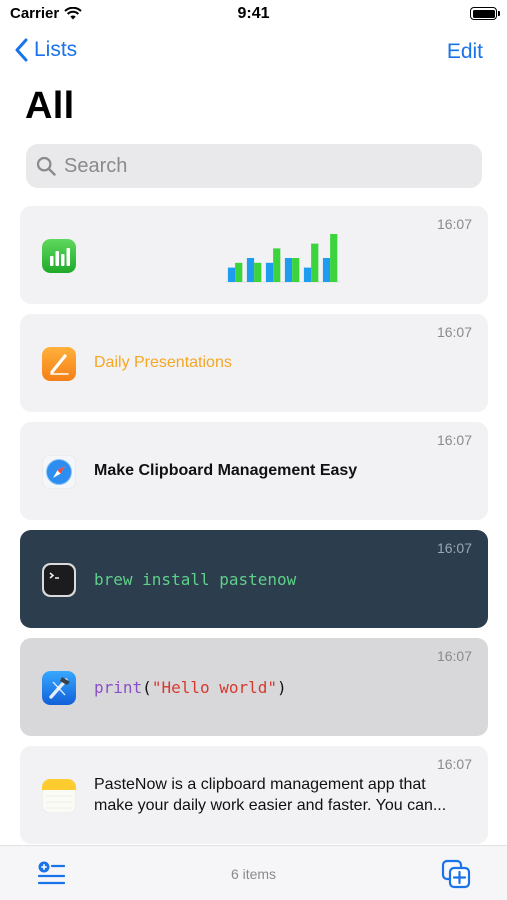  I want to click on code-keyword: print, so click(118, 687).